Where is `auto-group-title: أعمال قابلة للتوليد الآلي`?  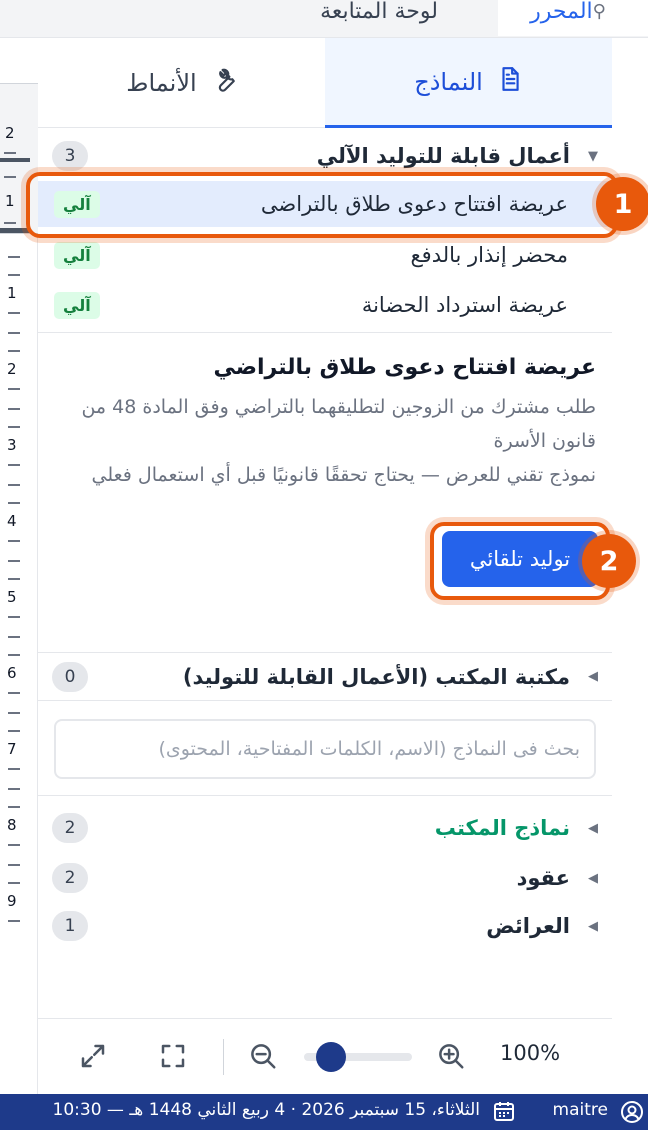
auto-group-title: أعمال قابلة للتوليد الآلي is located at coordinates (443, 156).